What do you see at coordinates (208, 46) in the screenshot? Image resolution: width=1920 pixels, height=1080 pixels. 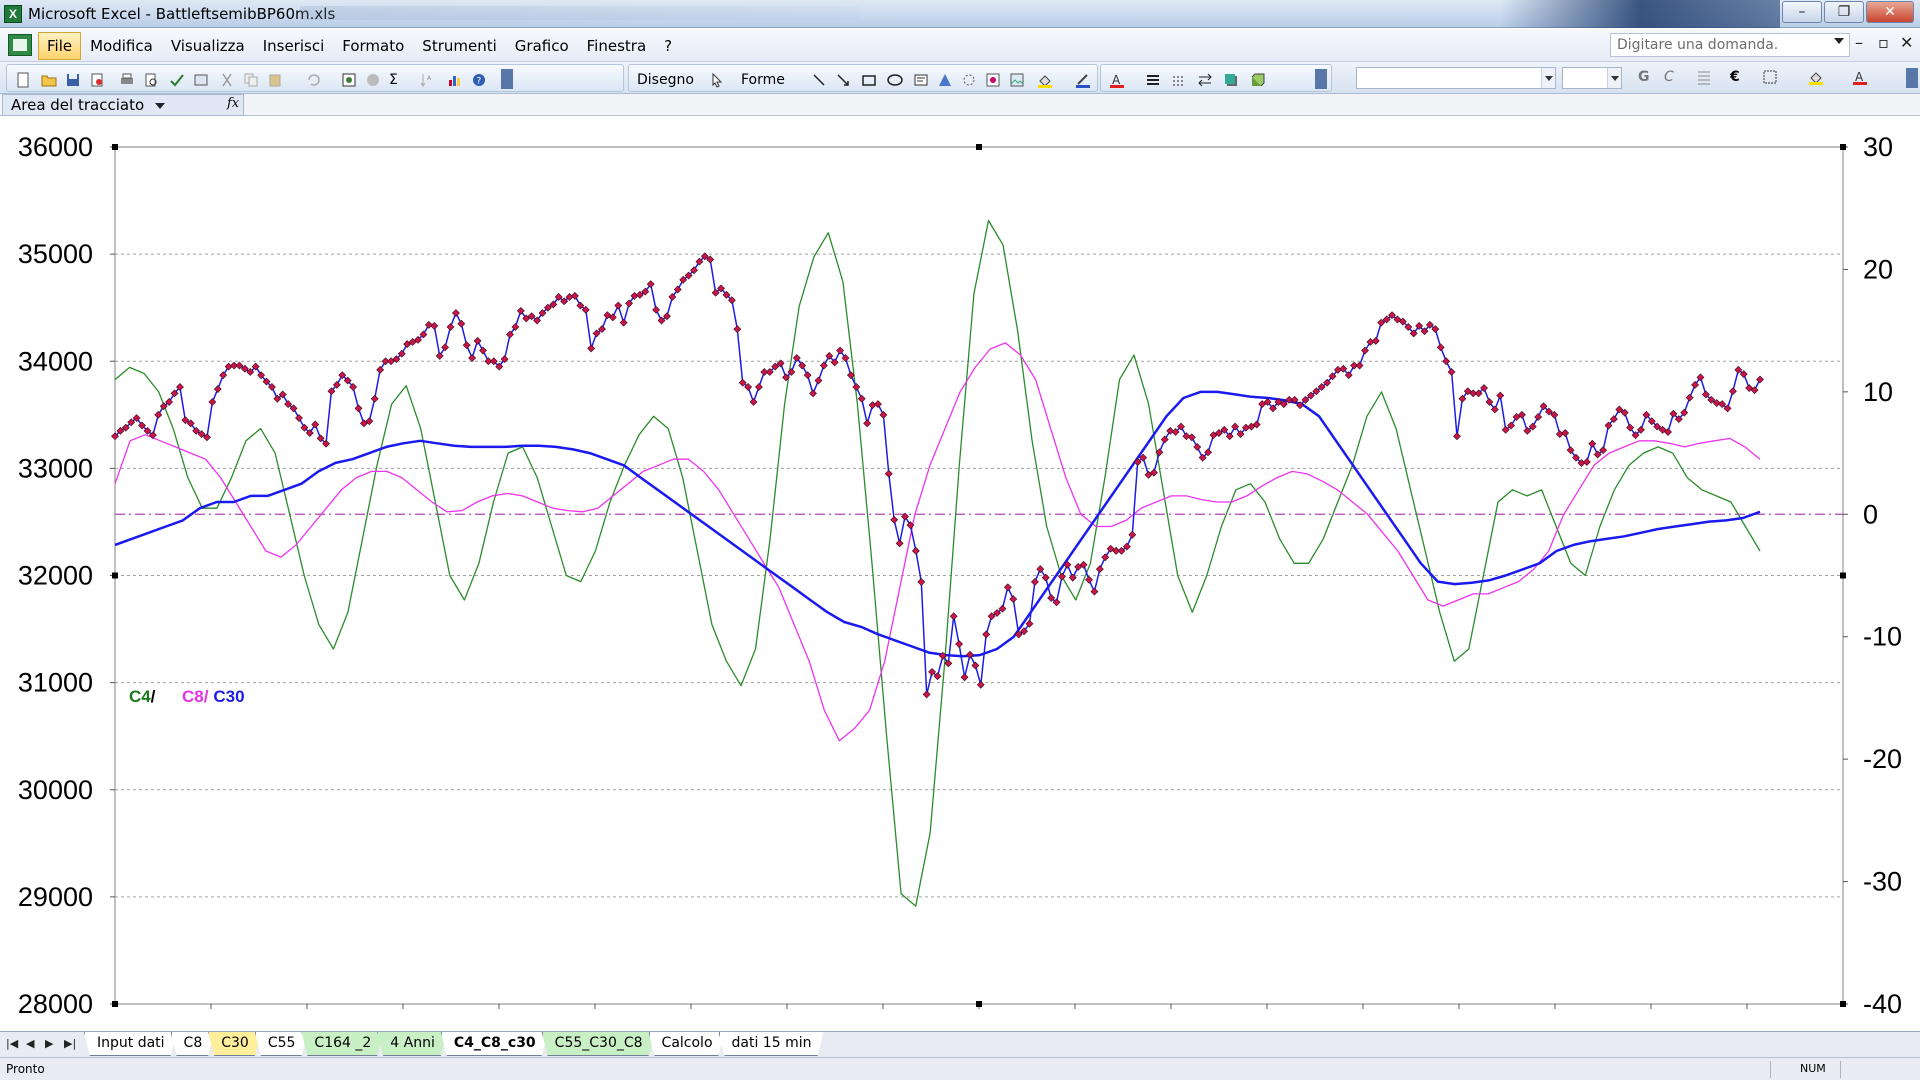 I see `menu-visualizza: Visualizza` at bounding box center [208, 46].